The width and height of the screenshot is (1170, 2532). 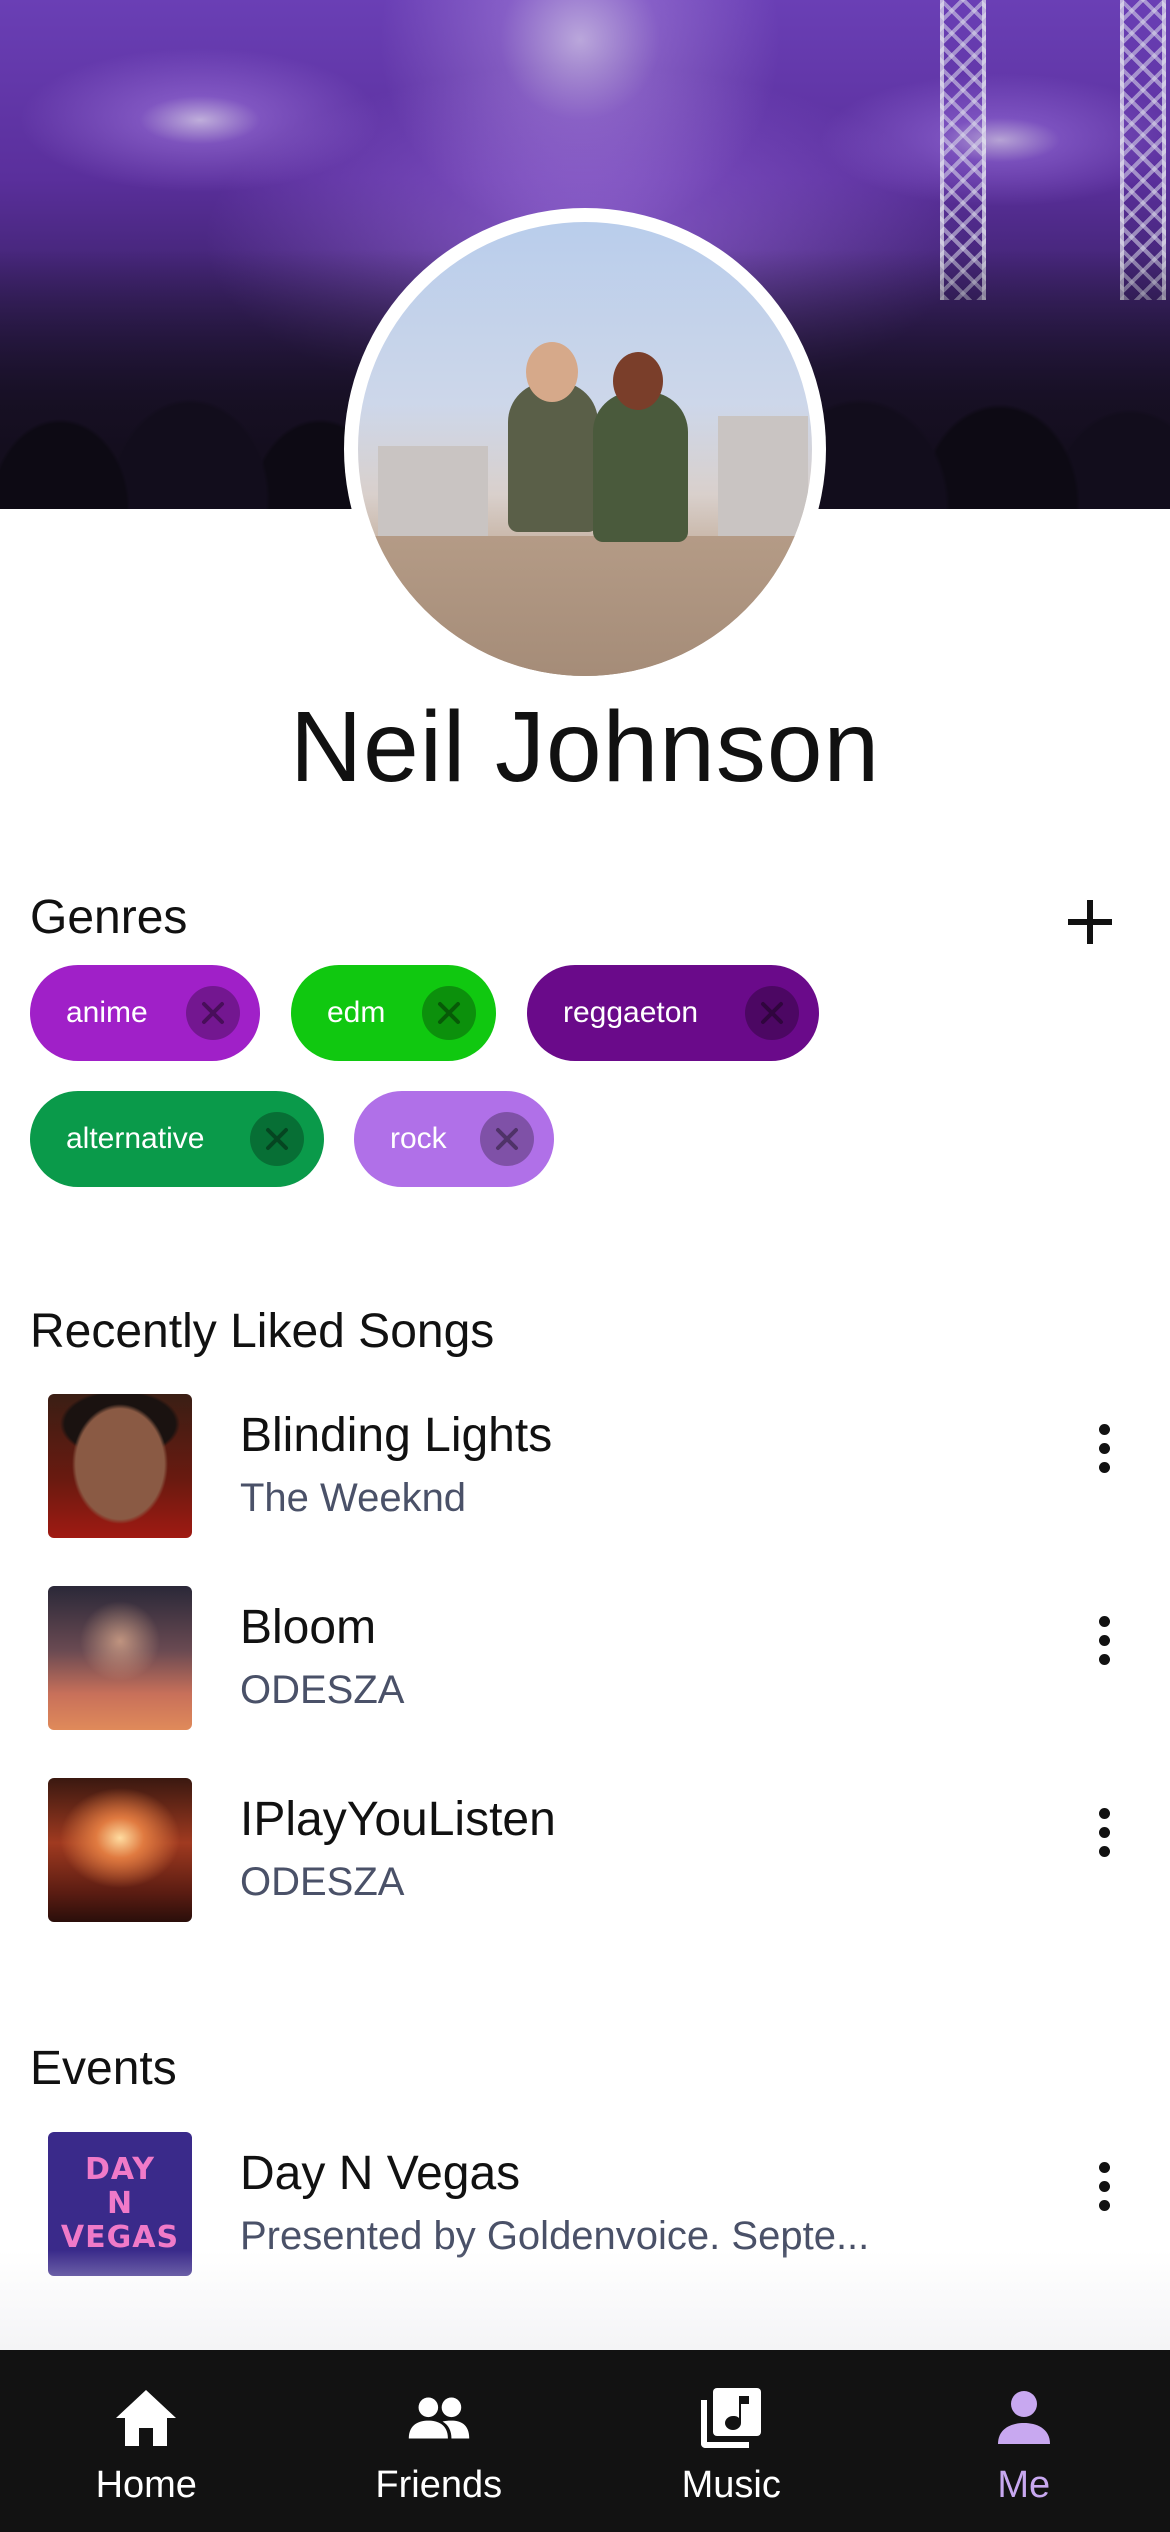 What do you see at coordinates (120, 2203) in the screenshot?
I see `event-art-text: N` at bounding box center [120, 2203].